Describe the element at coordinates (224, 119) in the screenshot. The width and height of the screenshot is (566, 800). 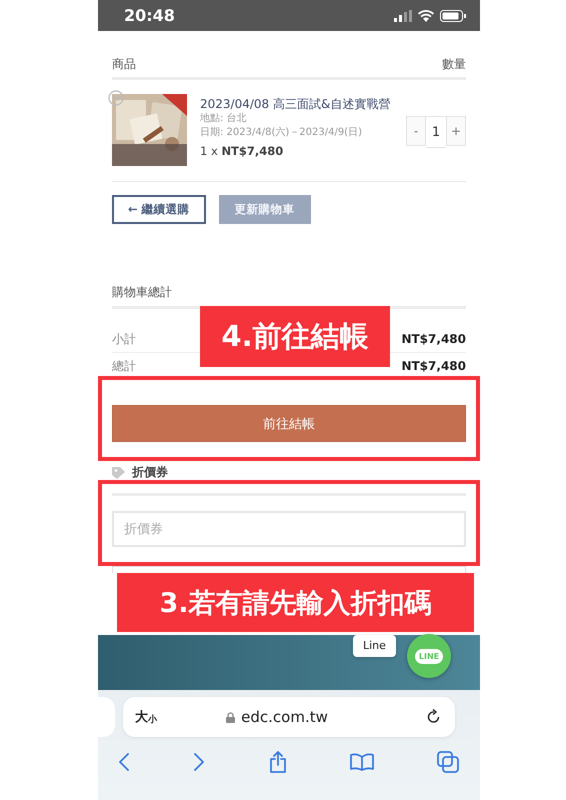
I see `product-location: 地點: 台北` at that location.